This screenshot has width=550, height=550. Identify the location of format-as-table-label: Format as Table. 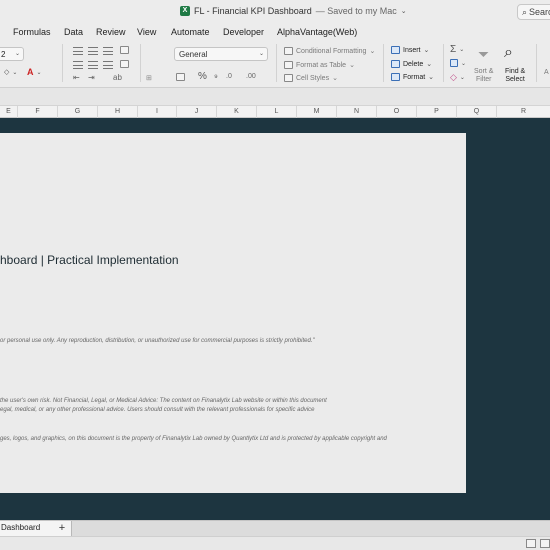
(321, 65).